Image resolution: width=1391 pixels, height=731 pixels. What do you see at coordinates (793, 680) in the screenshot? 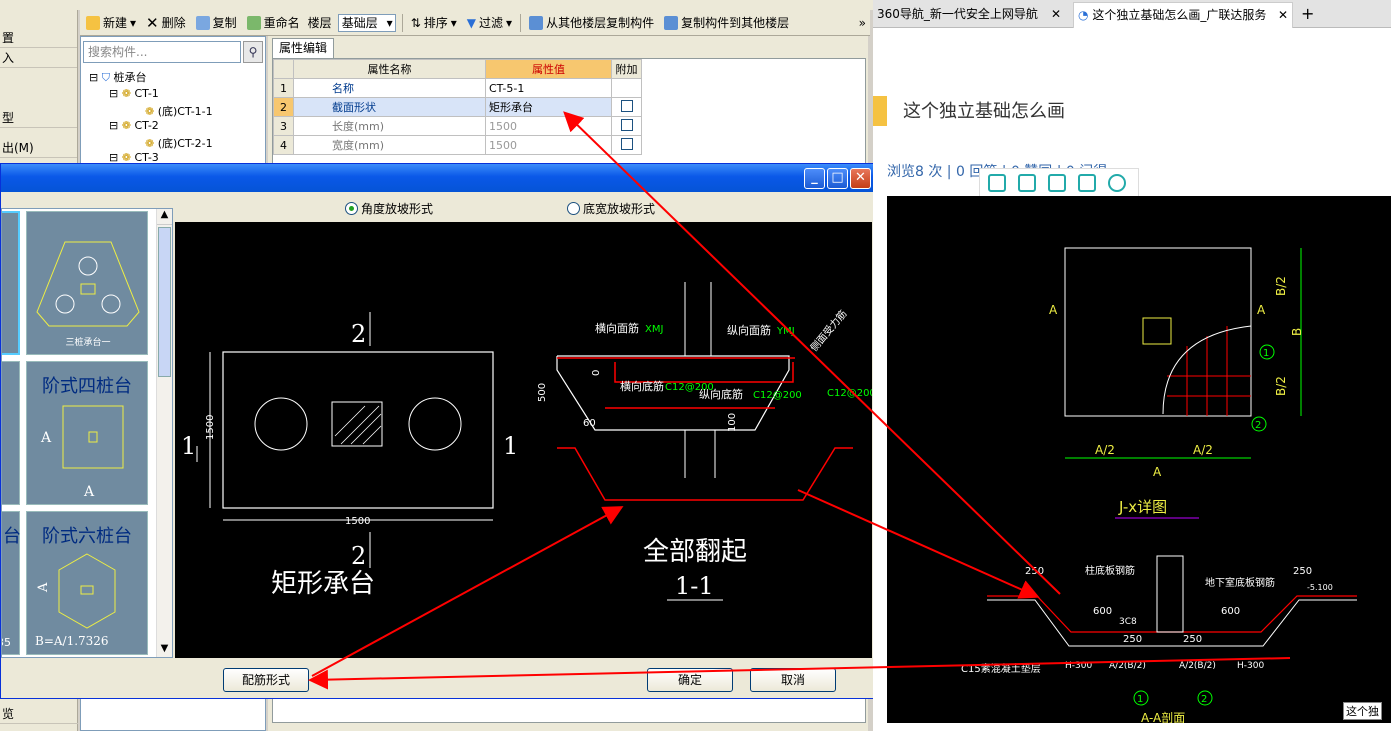
I see `cancel-button: 取消` at bounding box center [793, 680].